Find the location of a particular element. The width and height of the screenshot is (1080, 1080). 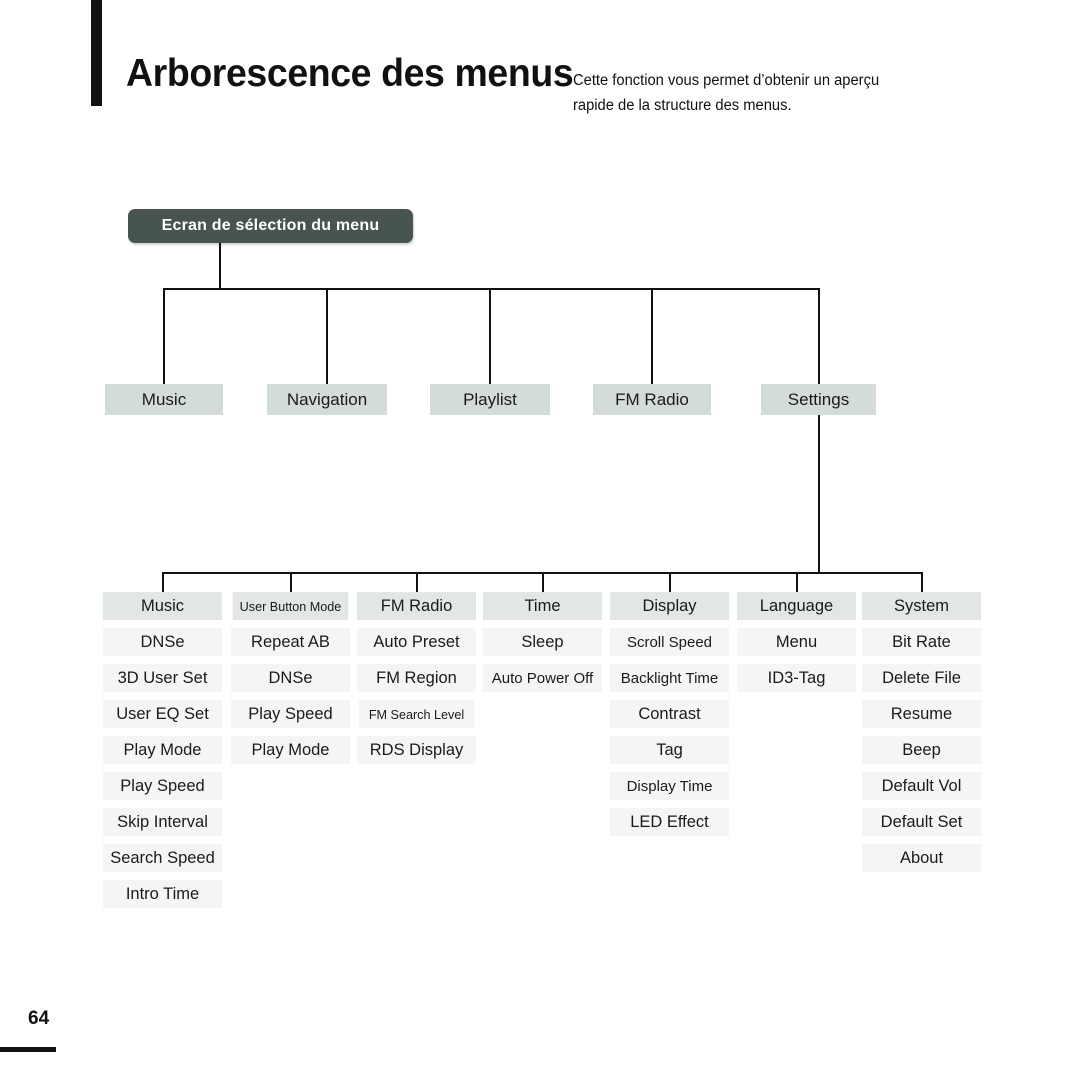

level1-node-fm-radio: FM Radio is located at coordinates (652, 399).